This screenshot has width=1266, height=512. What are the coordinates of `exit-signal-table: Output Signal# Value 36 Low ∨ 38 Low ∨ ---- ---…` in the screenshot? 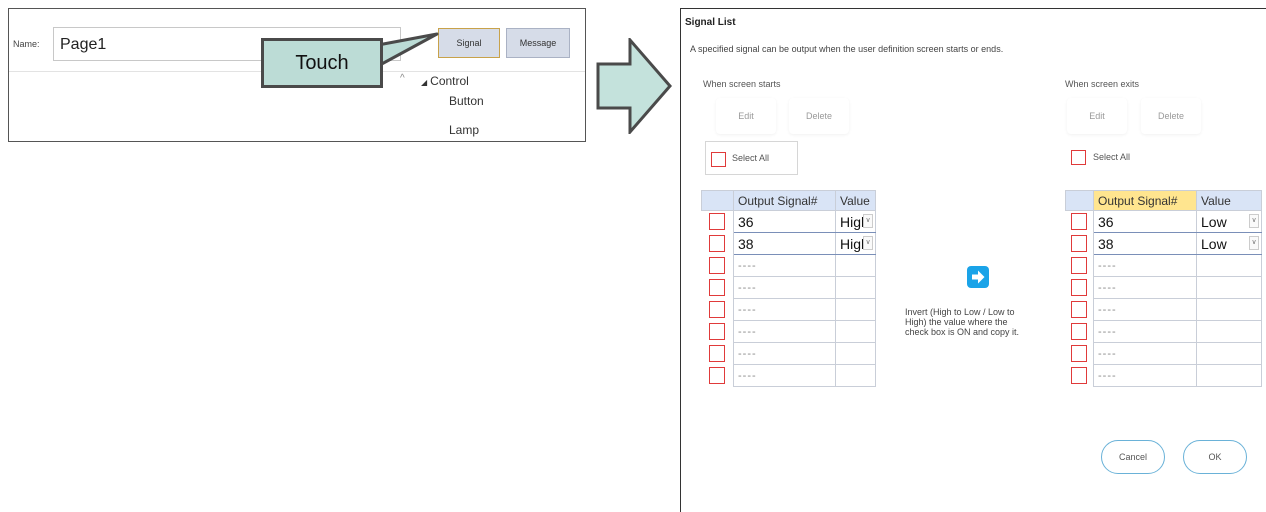 It's located at (1163, 288).